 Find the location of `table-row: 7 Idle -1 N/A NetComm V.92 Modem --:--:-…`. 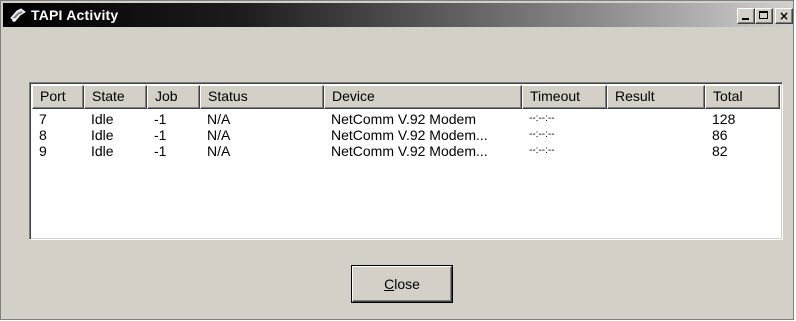

table-row: 7 Idle -1 N/A NetComm V.92 Modem --:--:-… is located at coordinates (406, 119).